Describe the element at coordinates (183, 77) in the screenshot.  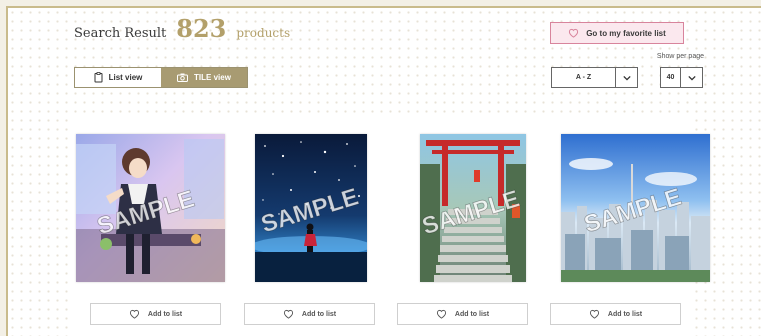
I see `camera-icon` at that location.